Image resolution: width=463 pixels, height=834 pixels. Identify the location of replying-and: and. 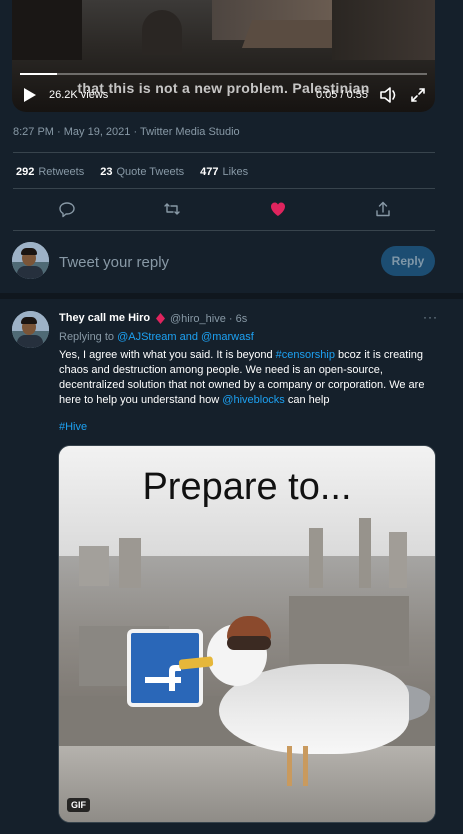
(189, 337).